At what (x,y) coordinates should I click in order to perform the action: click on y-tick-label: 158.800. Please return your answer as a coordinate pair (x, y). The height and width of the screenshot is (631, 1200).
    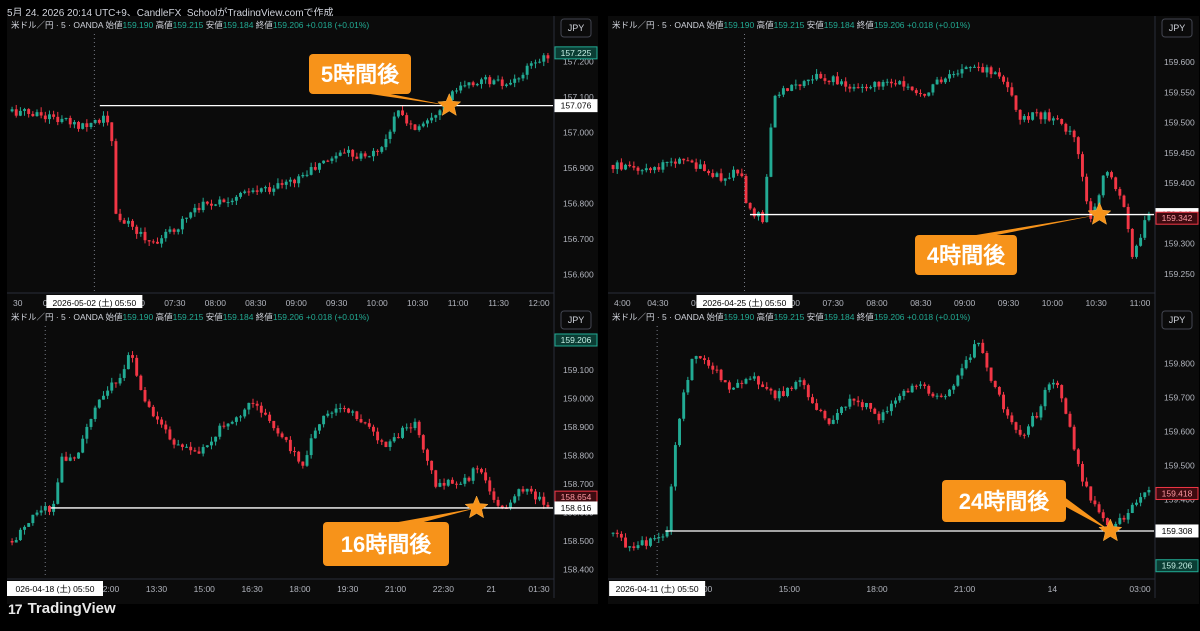
    Looking at the image, I should click on (578, 456).